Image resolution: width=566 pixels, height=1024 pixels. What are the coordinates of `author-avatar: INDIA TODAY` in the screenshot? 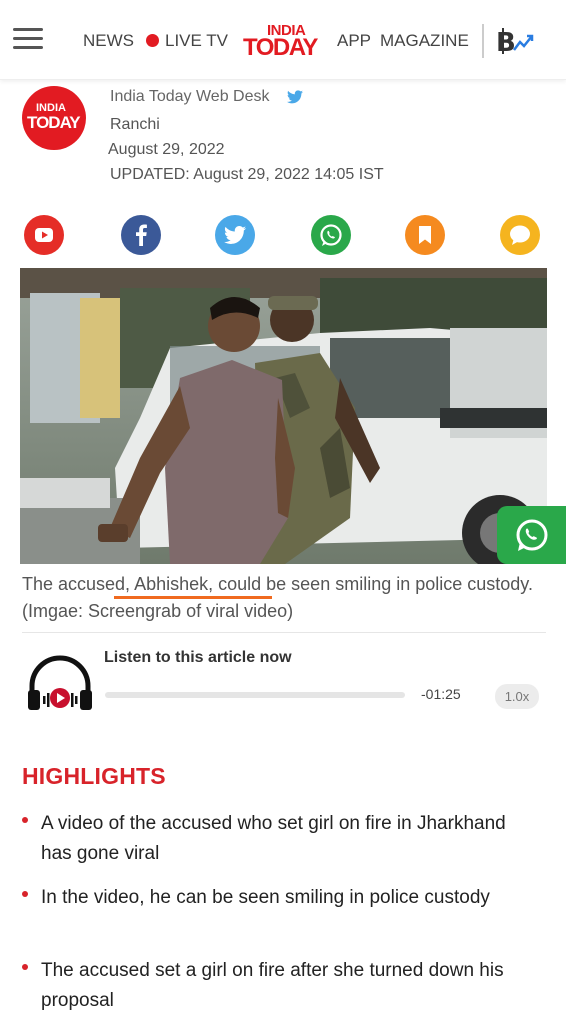 It's located at (54, 118).